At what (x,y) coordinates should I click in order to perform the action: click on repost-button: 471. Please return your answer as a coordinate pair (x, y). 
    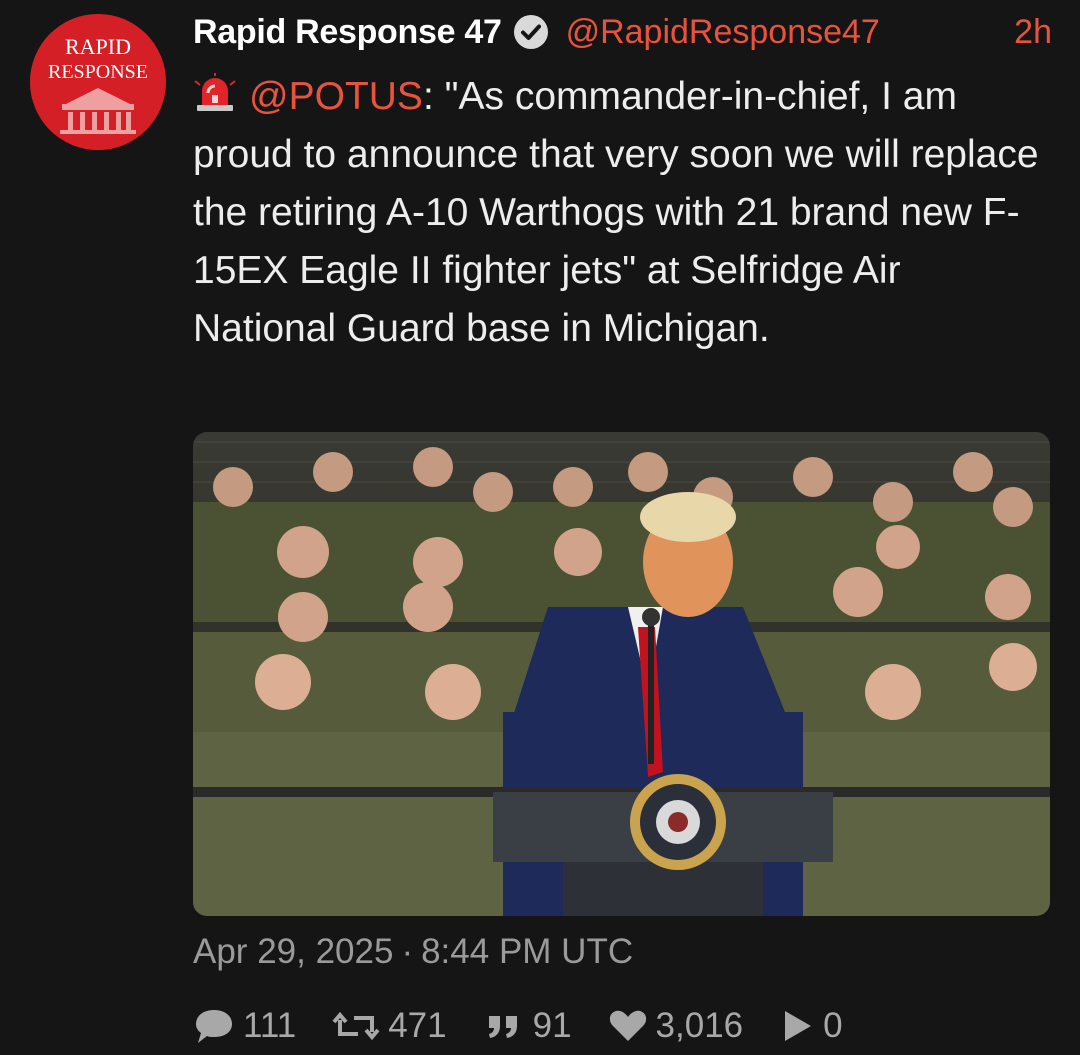
    Looking at the image, I should click on (389, 1026).